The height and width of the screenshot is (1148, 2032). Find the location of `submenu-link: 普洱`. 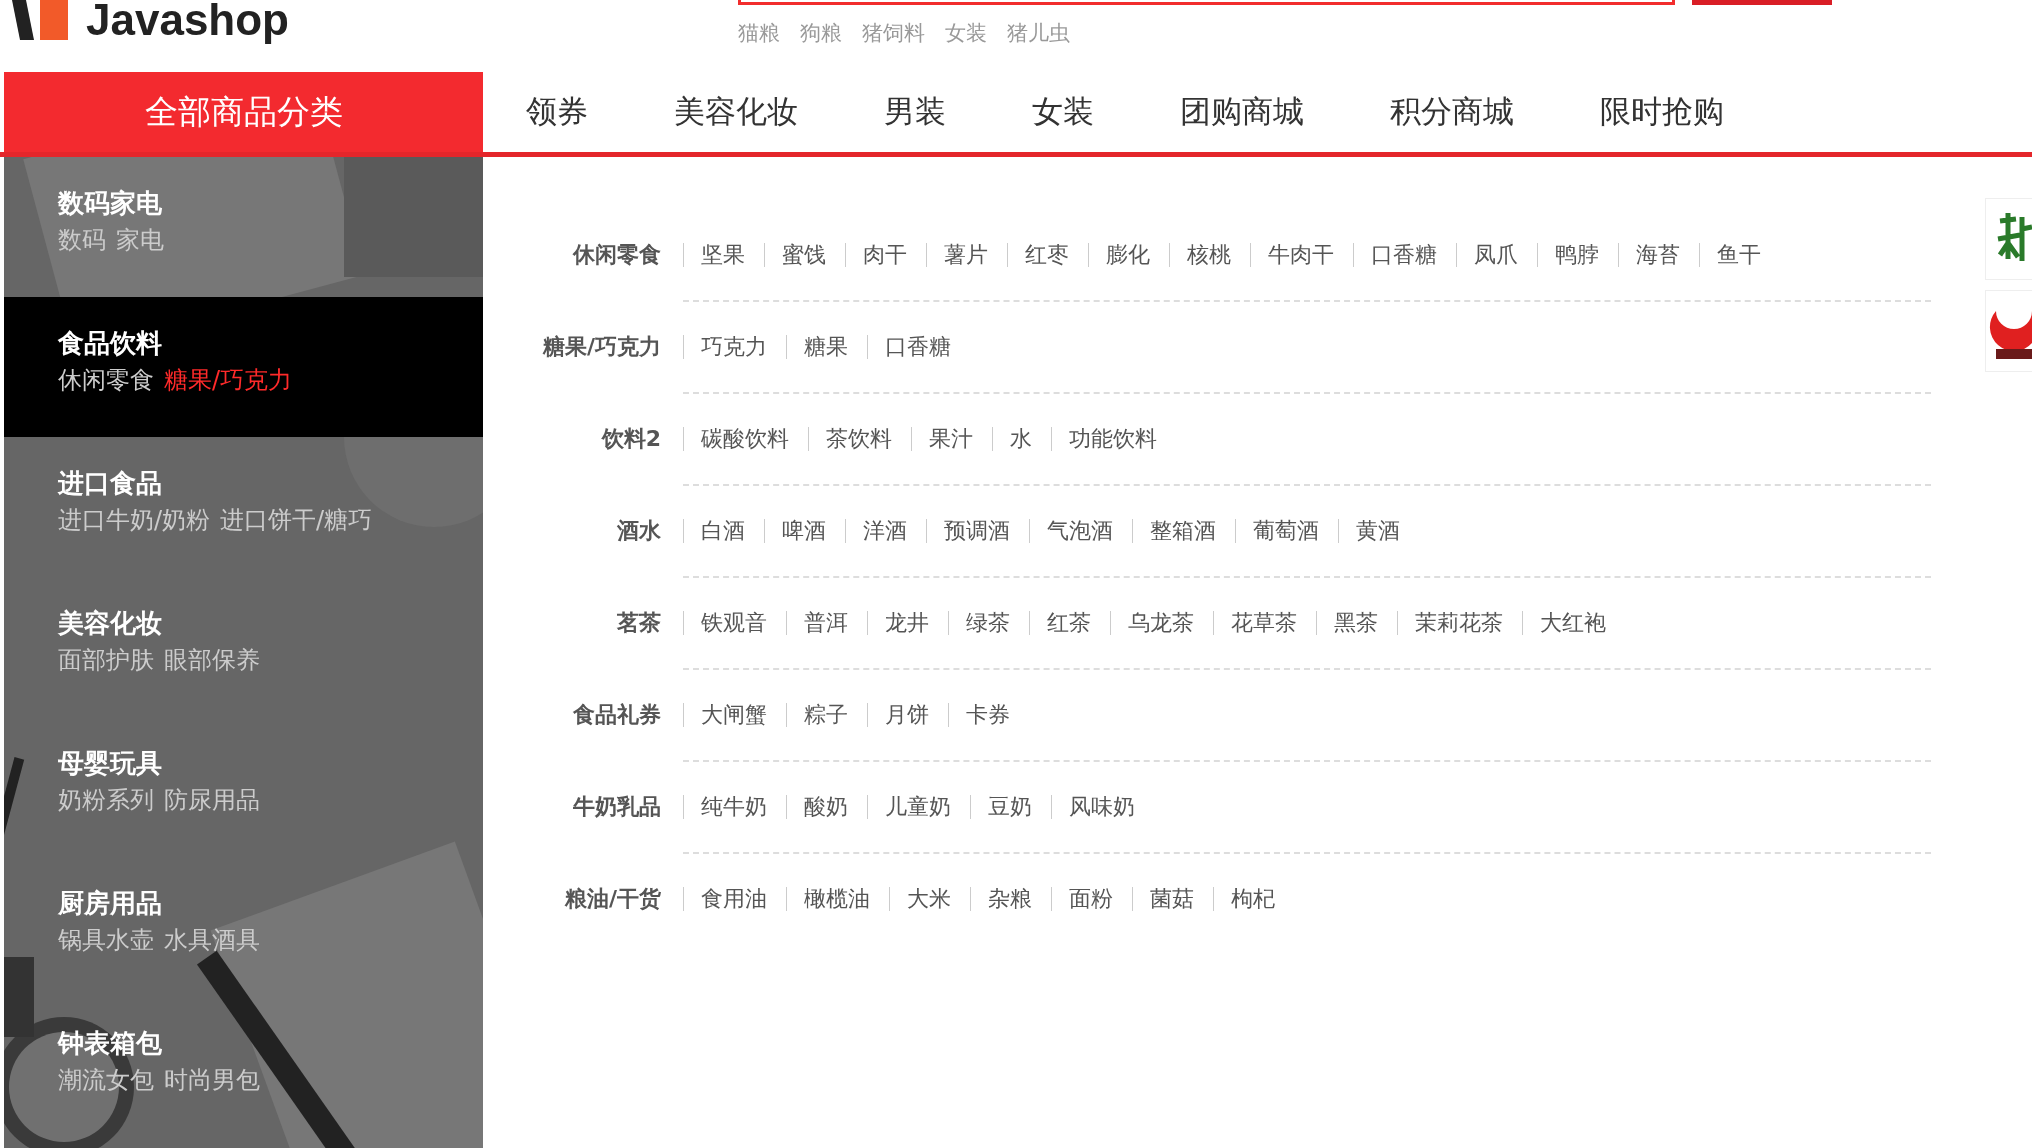

submenu-link: 普洱 is located at coordinates (826, 623).